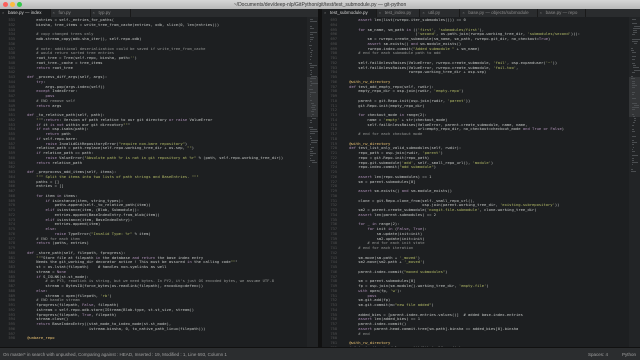 This screenshot has height=360, width=640. What do you see at coordinates (5, 4) in the screenshot?
I see `close-window-icon` at bounding box center [5, 4].